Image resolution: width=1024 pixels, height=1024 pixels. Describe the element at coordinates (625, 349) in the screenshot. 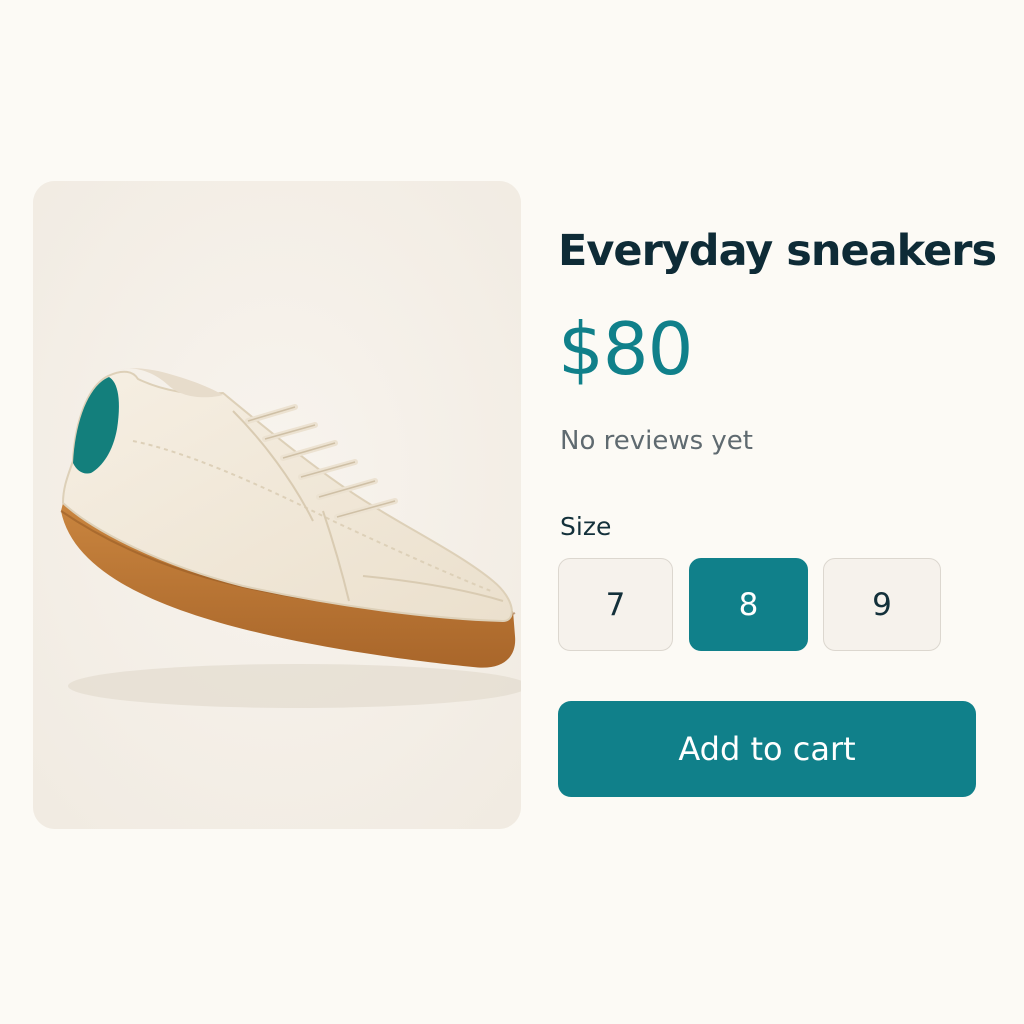

I see `product-price: $80` at that location.